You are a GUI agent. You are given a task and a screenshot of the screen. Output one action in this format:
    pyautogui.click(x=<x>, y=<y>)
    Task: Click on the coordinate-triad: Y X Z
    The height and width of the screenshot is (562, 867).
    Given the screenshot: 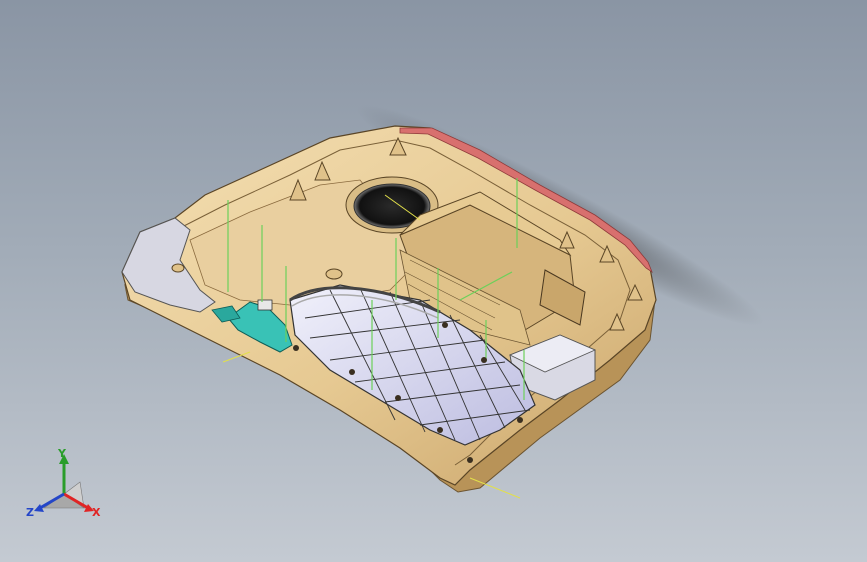 What is the action you would take?
    pyautogui.click(x=66, y=487)
    